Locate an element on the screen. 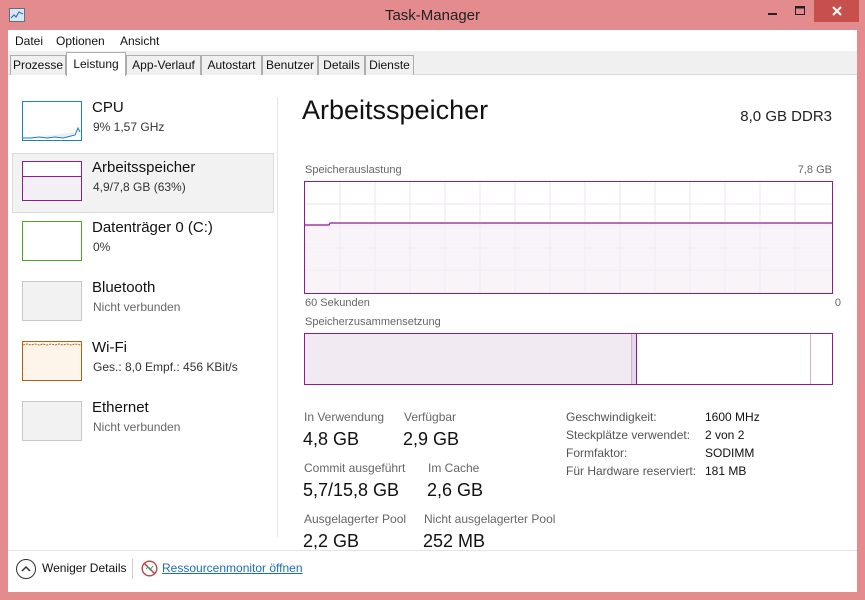  memory-thumbnail-fill is located at coordinates (52, 188).